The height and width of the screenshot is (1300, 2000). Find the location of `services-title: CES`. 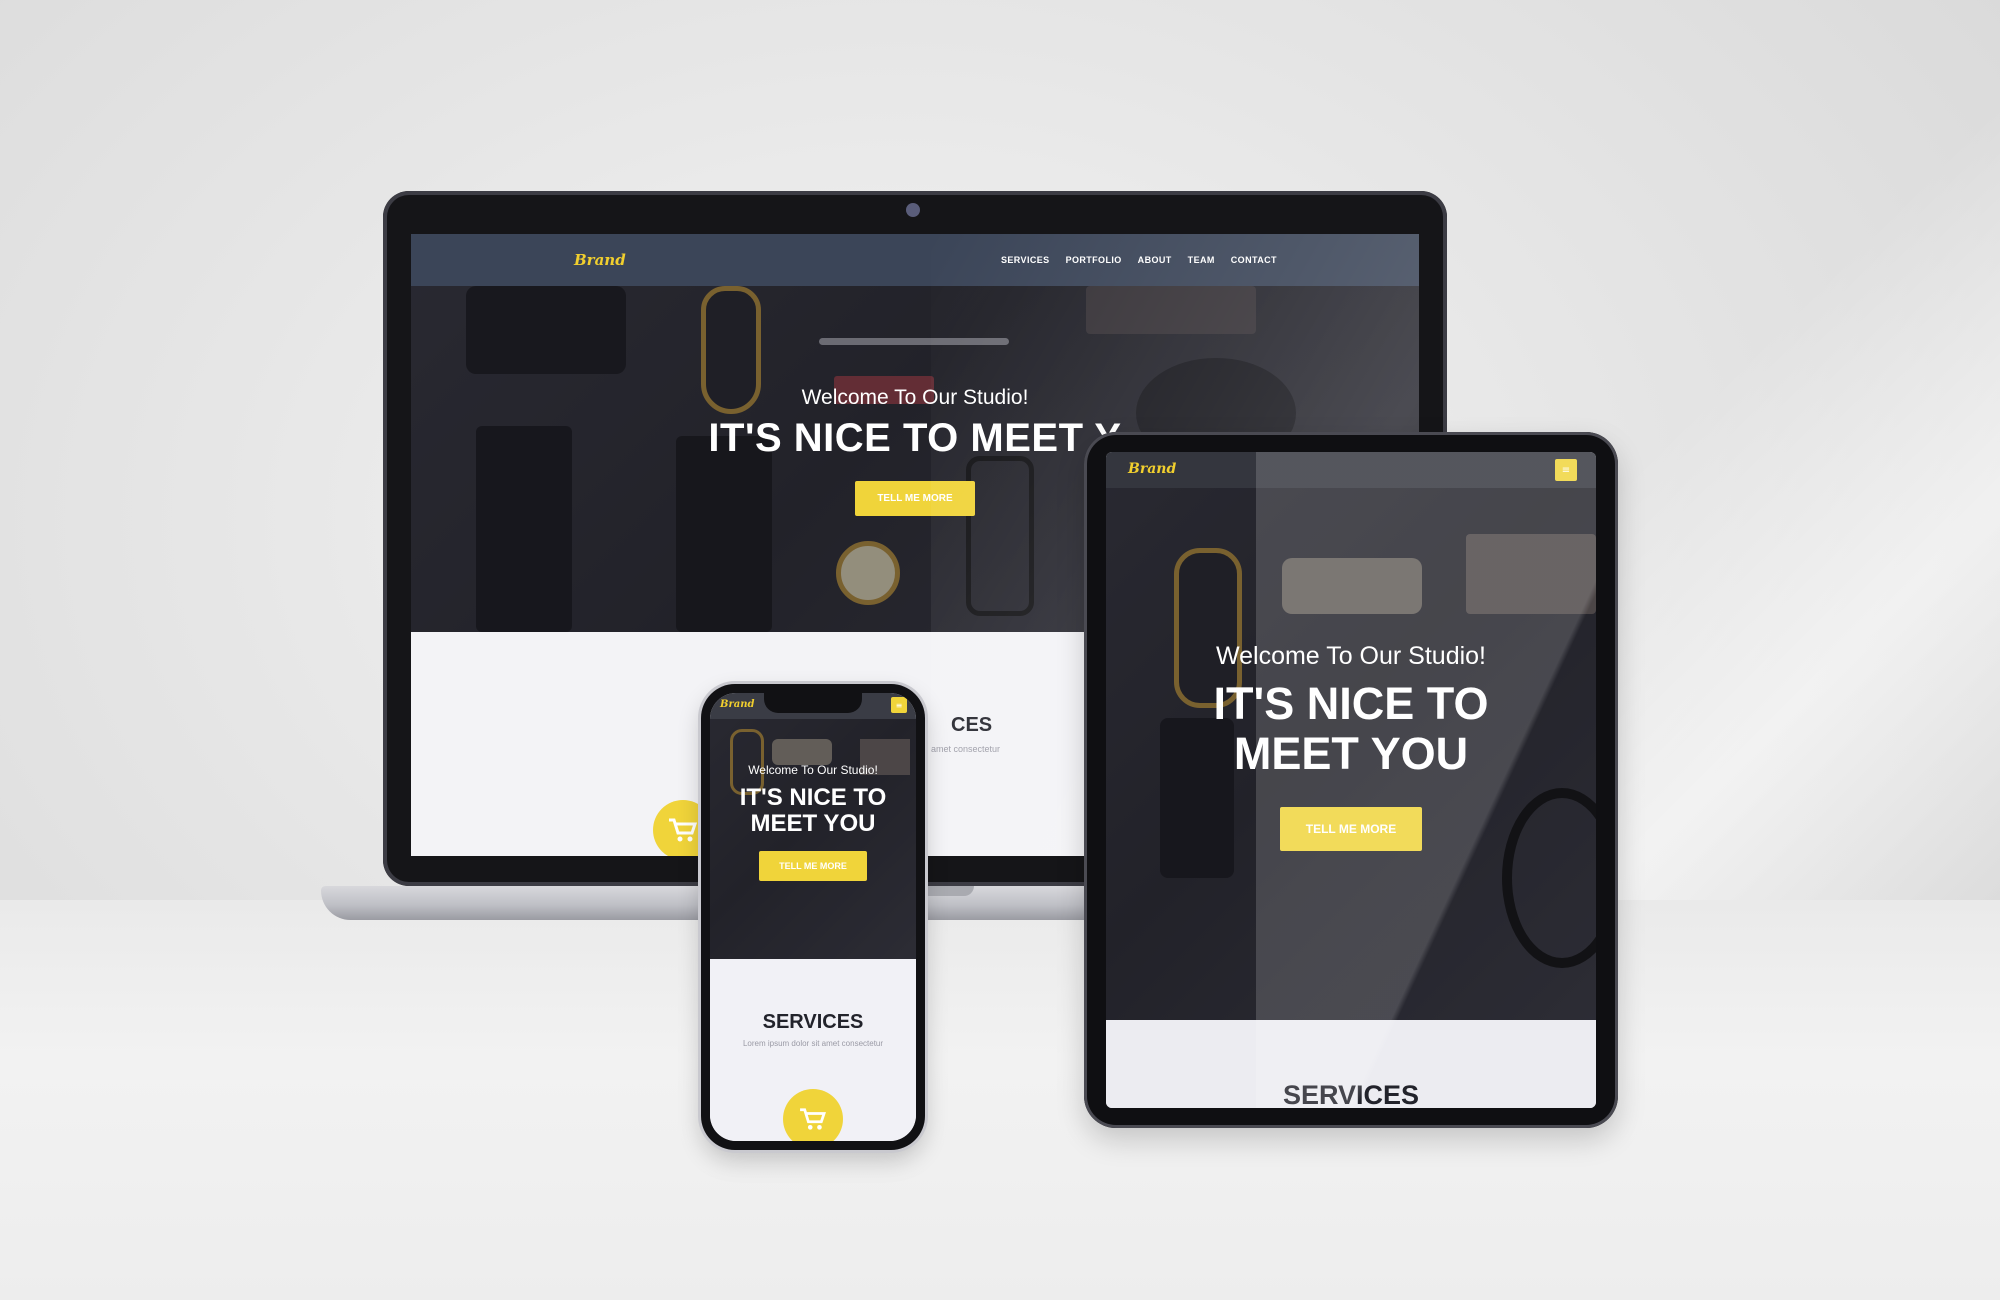

services-title: CES is located at coordinates (972, 725).